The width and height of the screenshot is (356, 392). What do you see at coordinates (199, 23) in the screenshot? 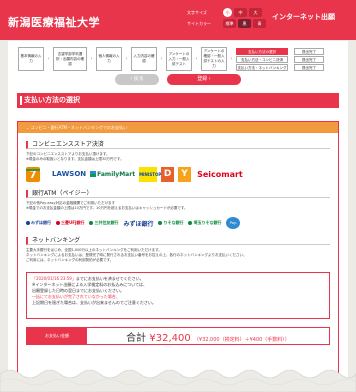
I see `site-color-label: サイトカラー` at bounding box center [199, 23].